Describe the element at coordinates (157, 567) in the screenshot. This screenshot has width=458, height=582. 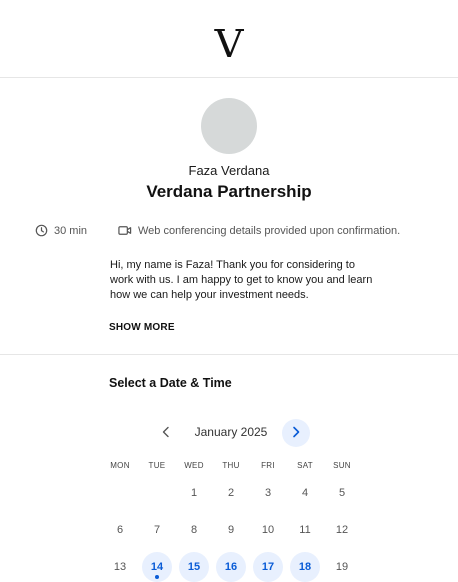
I see `calendar-day-available: 14` at that location.